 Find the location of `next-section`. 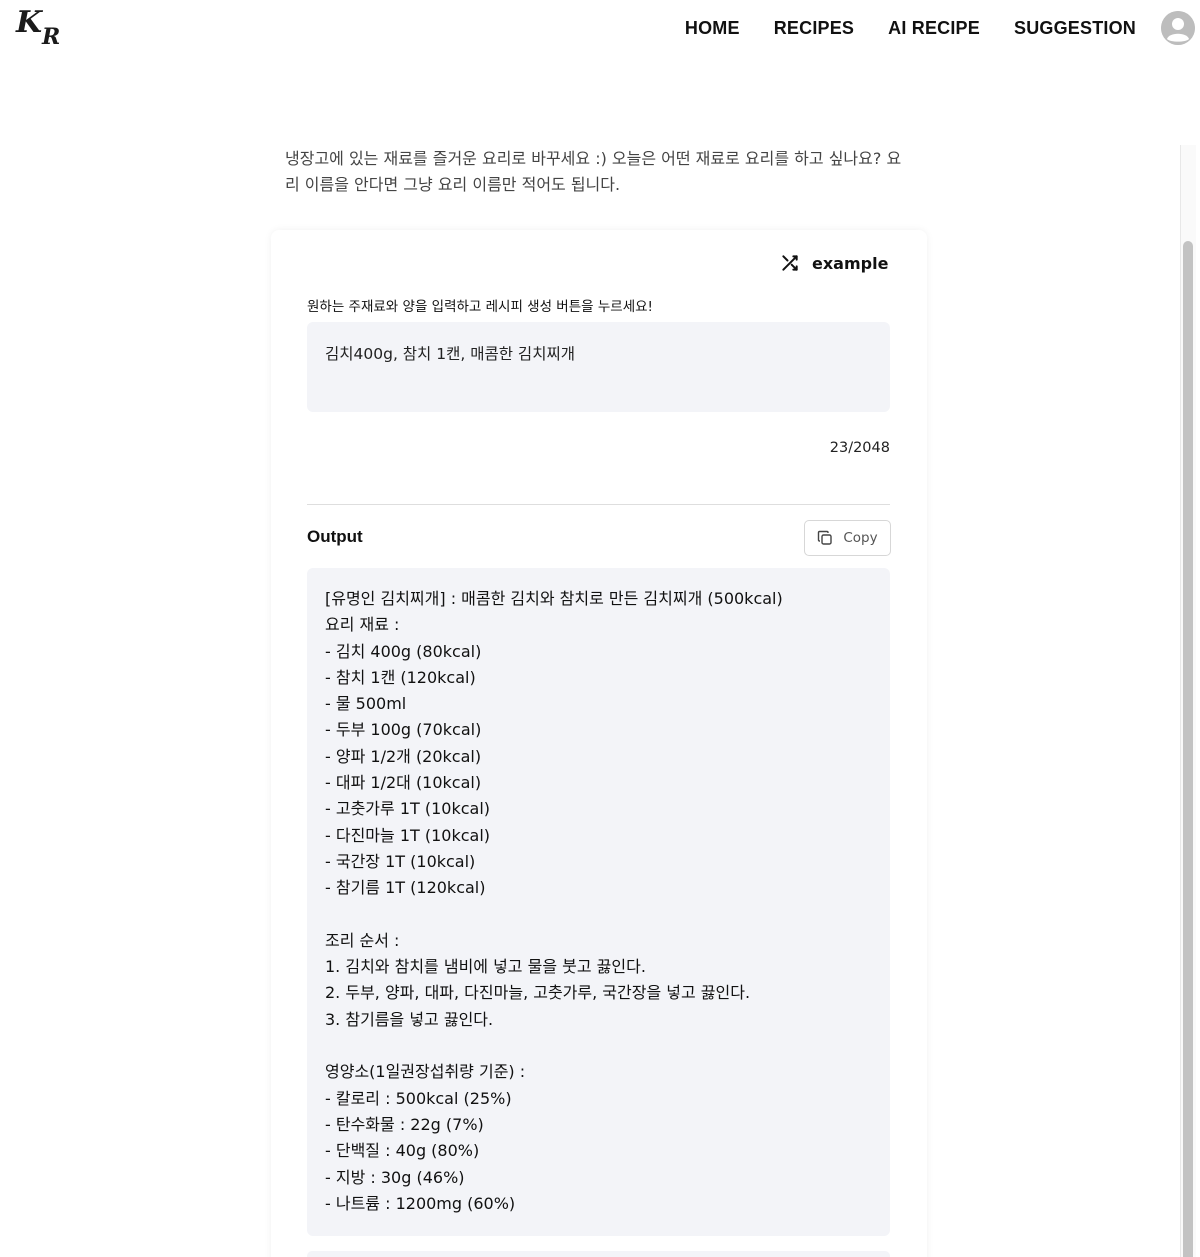

next-section is located at coordinates (598, 1254).